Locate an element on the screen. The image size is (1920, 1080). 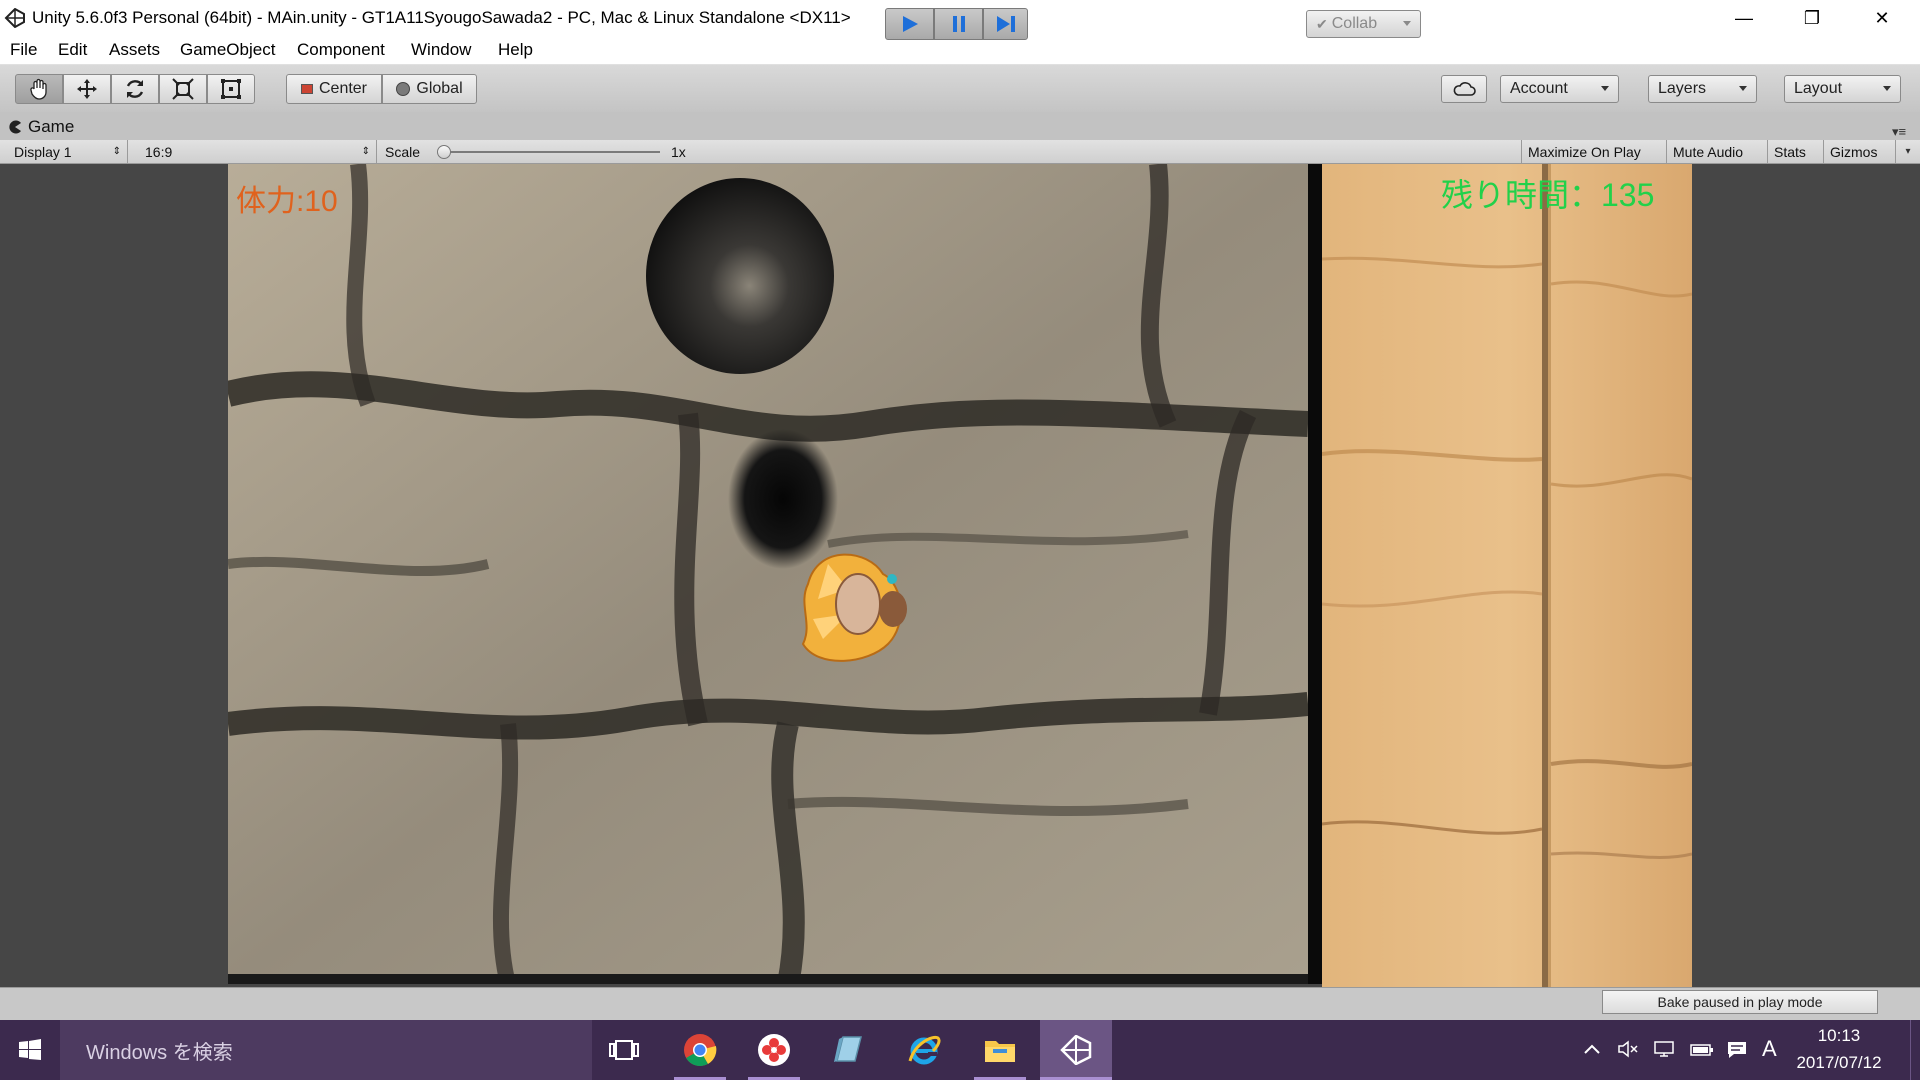
panel-menu-icon: ▾≡ is located at coordinates (1899, 132).